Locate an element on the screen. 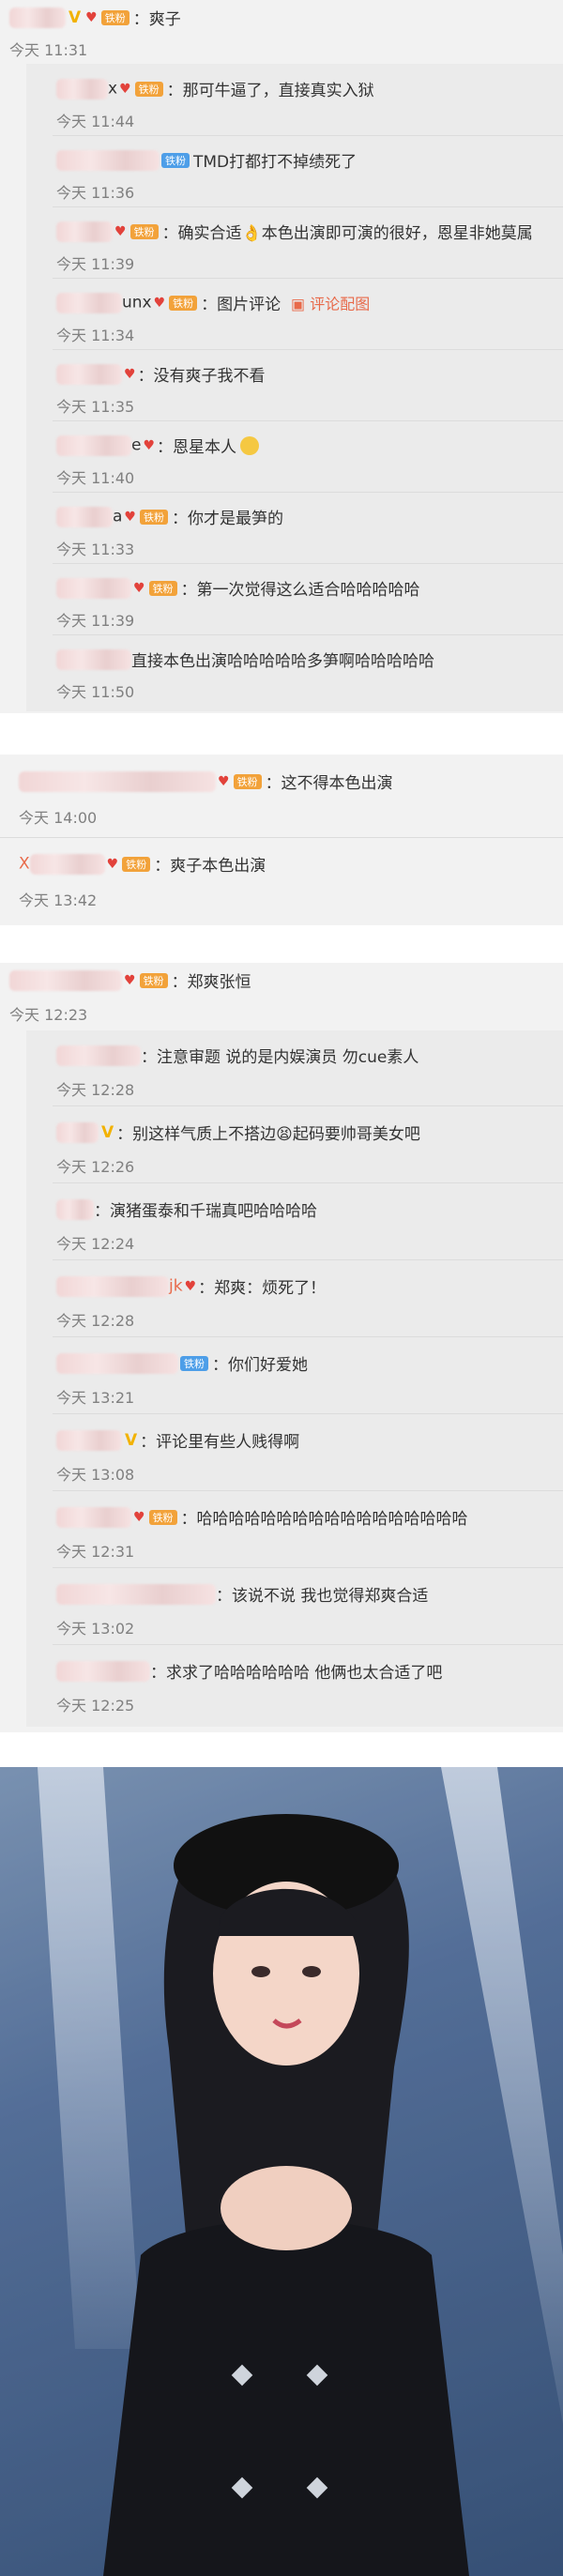  comment-main-3: ♥ 铁粉 ：郑爽张恒 is located at coordinates (130, 980).